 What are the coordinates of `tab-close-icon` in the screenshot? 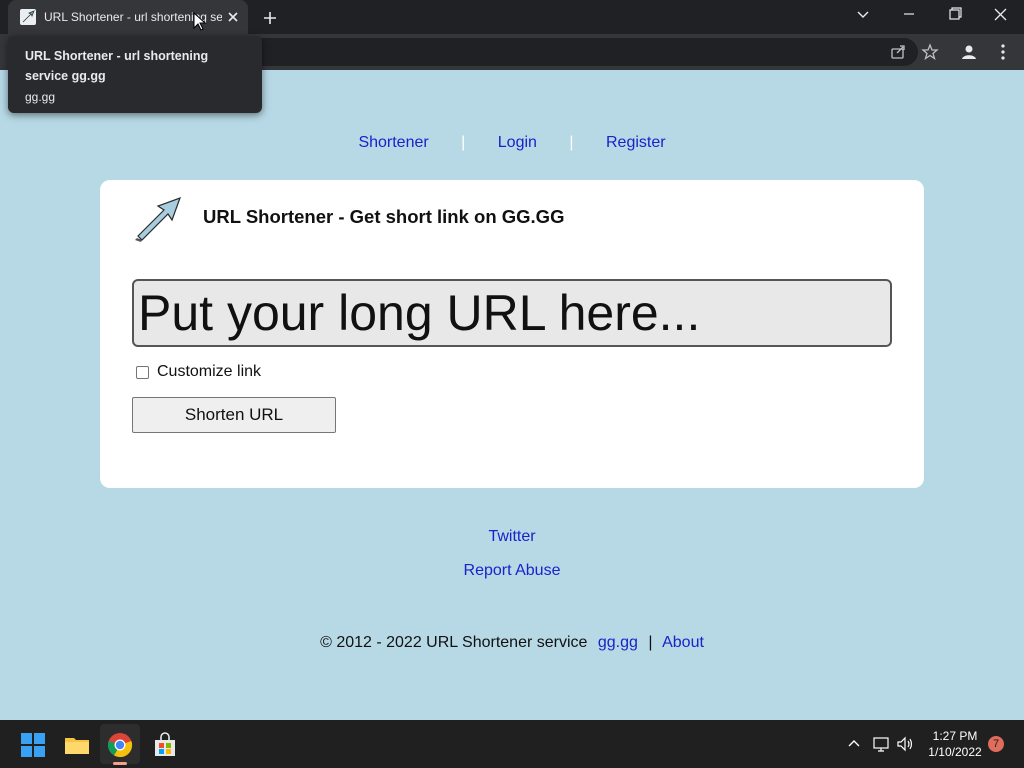 It's located at (233, 17).